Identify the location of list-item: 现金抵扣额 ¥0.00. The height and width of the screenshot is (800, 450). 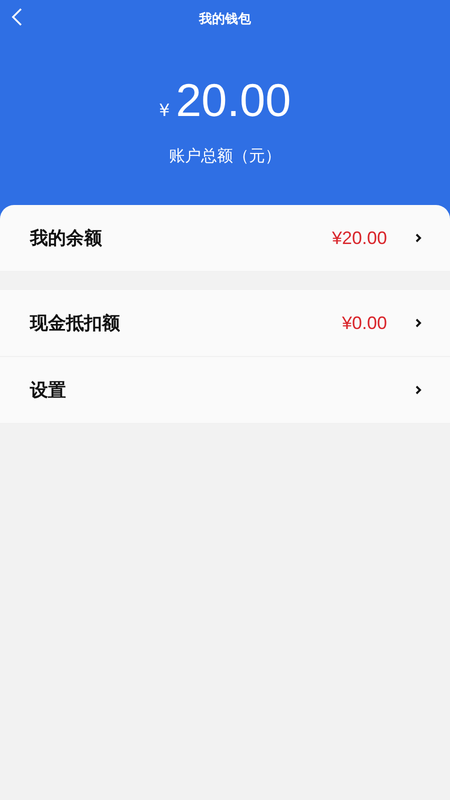
(225, 323).